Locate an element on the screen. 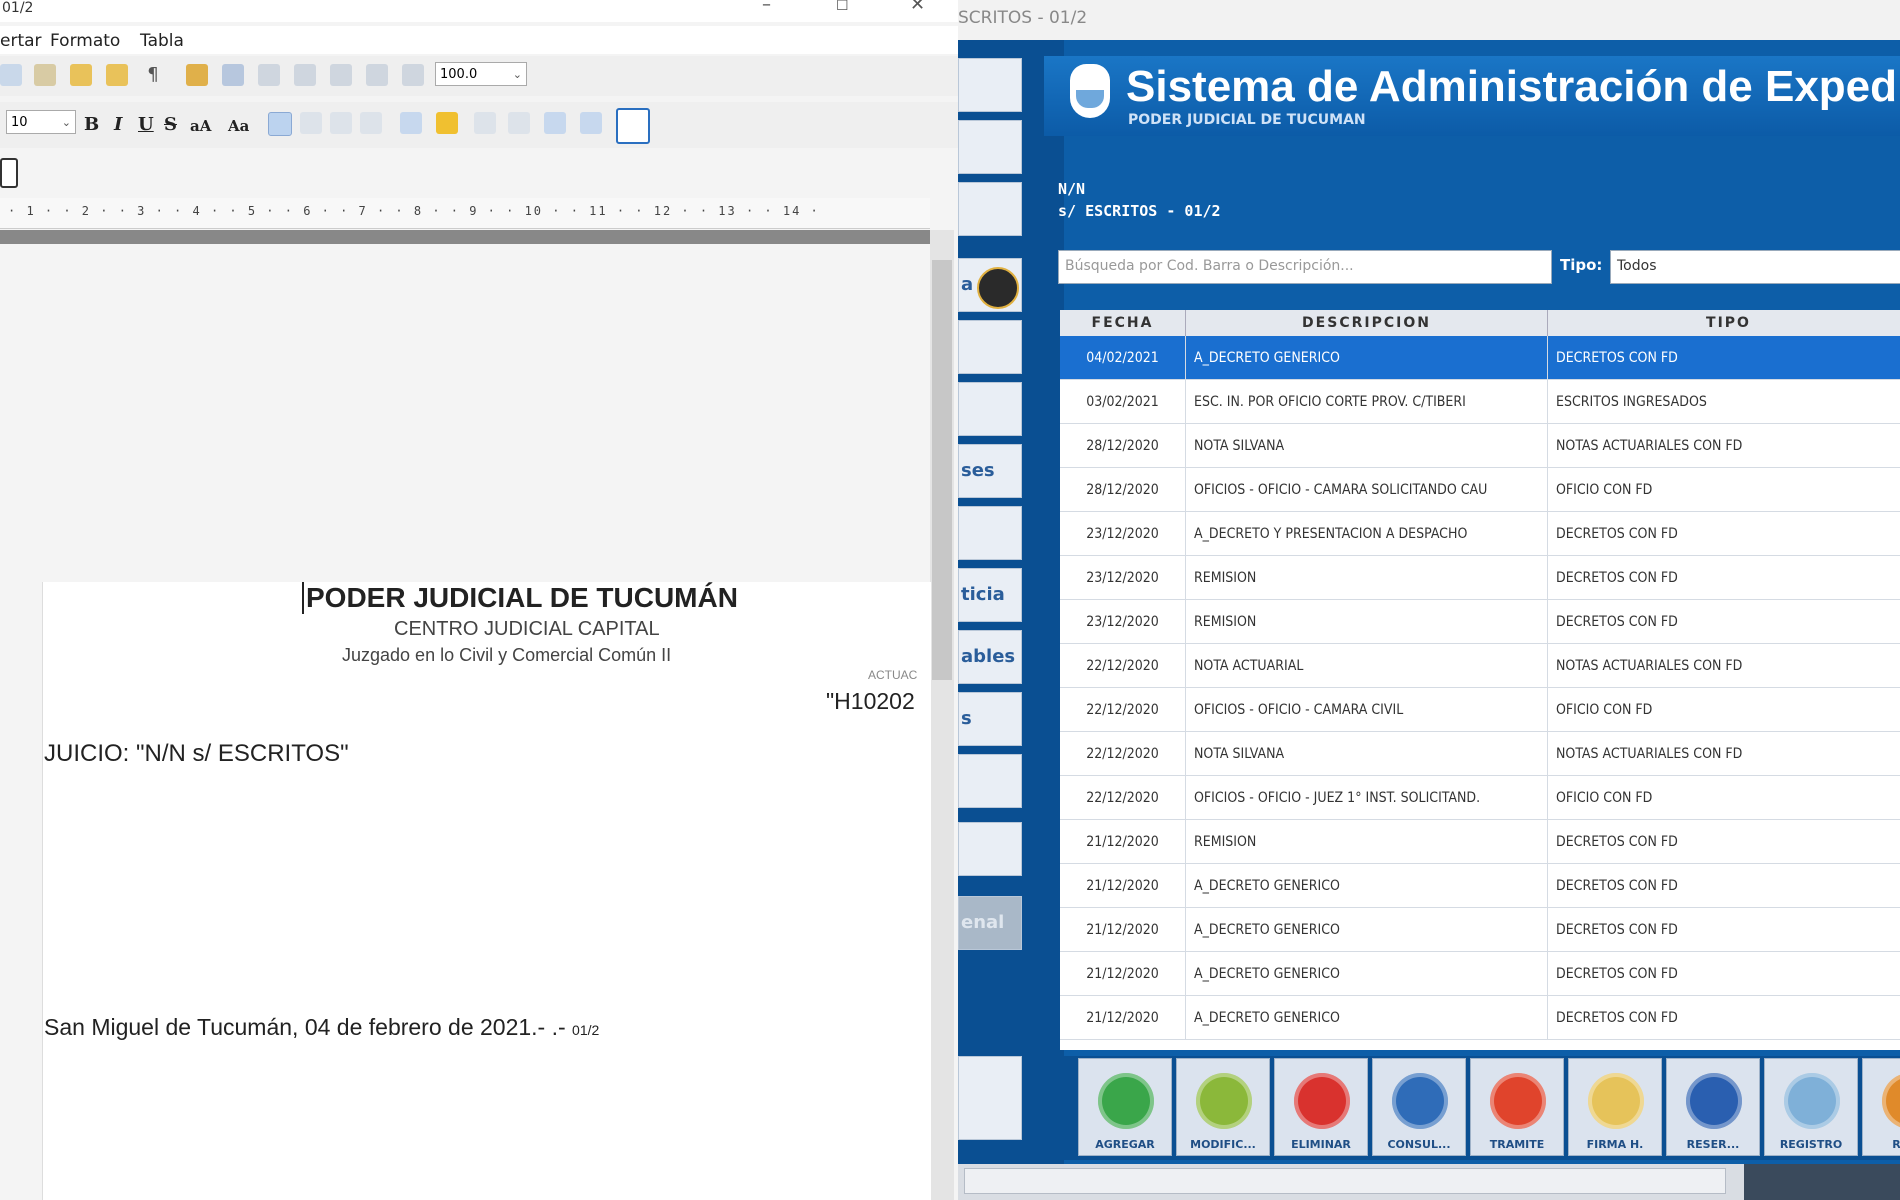  province-shield-icon is located at coordinates (1090, 91).